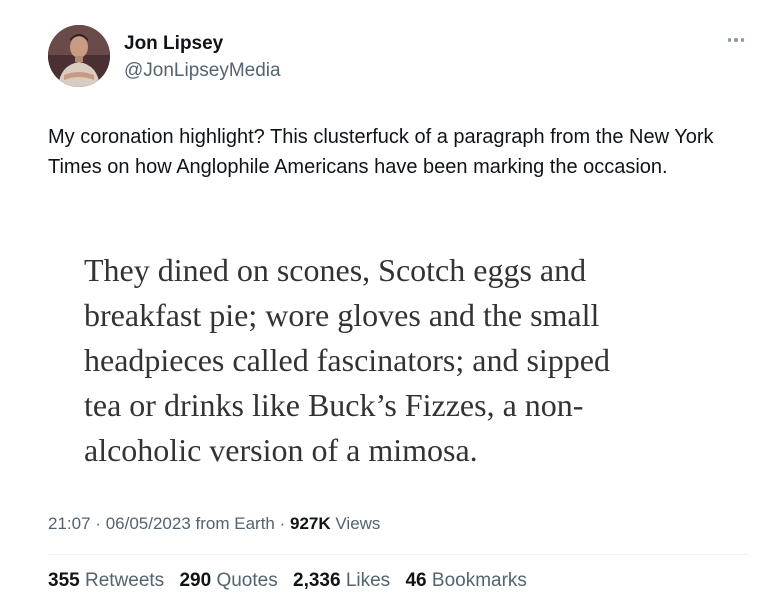 The width and height of the screenshot is (768, 600). Describe the element at coordinates (398, 554) in the screenshot. I see `divider` at that location.